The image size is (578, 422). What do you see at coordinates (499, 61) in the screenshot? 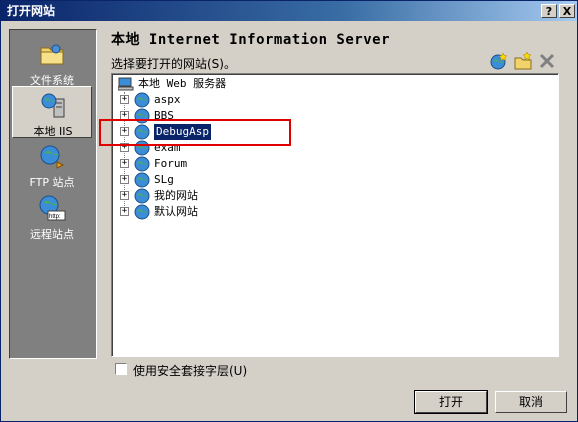
I see `new-site-icon` at bounding box center [499, 61].